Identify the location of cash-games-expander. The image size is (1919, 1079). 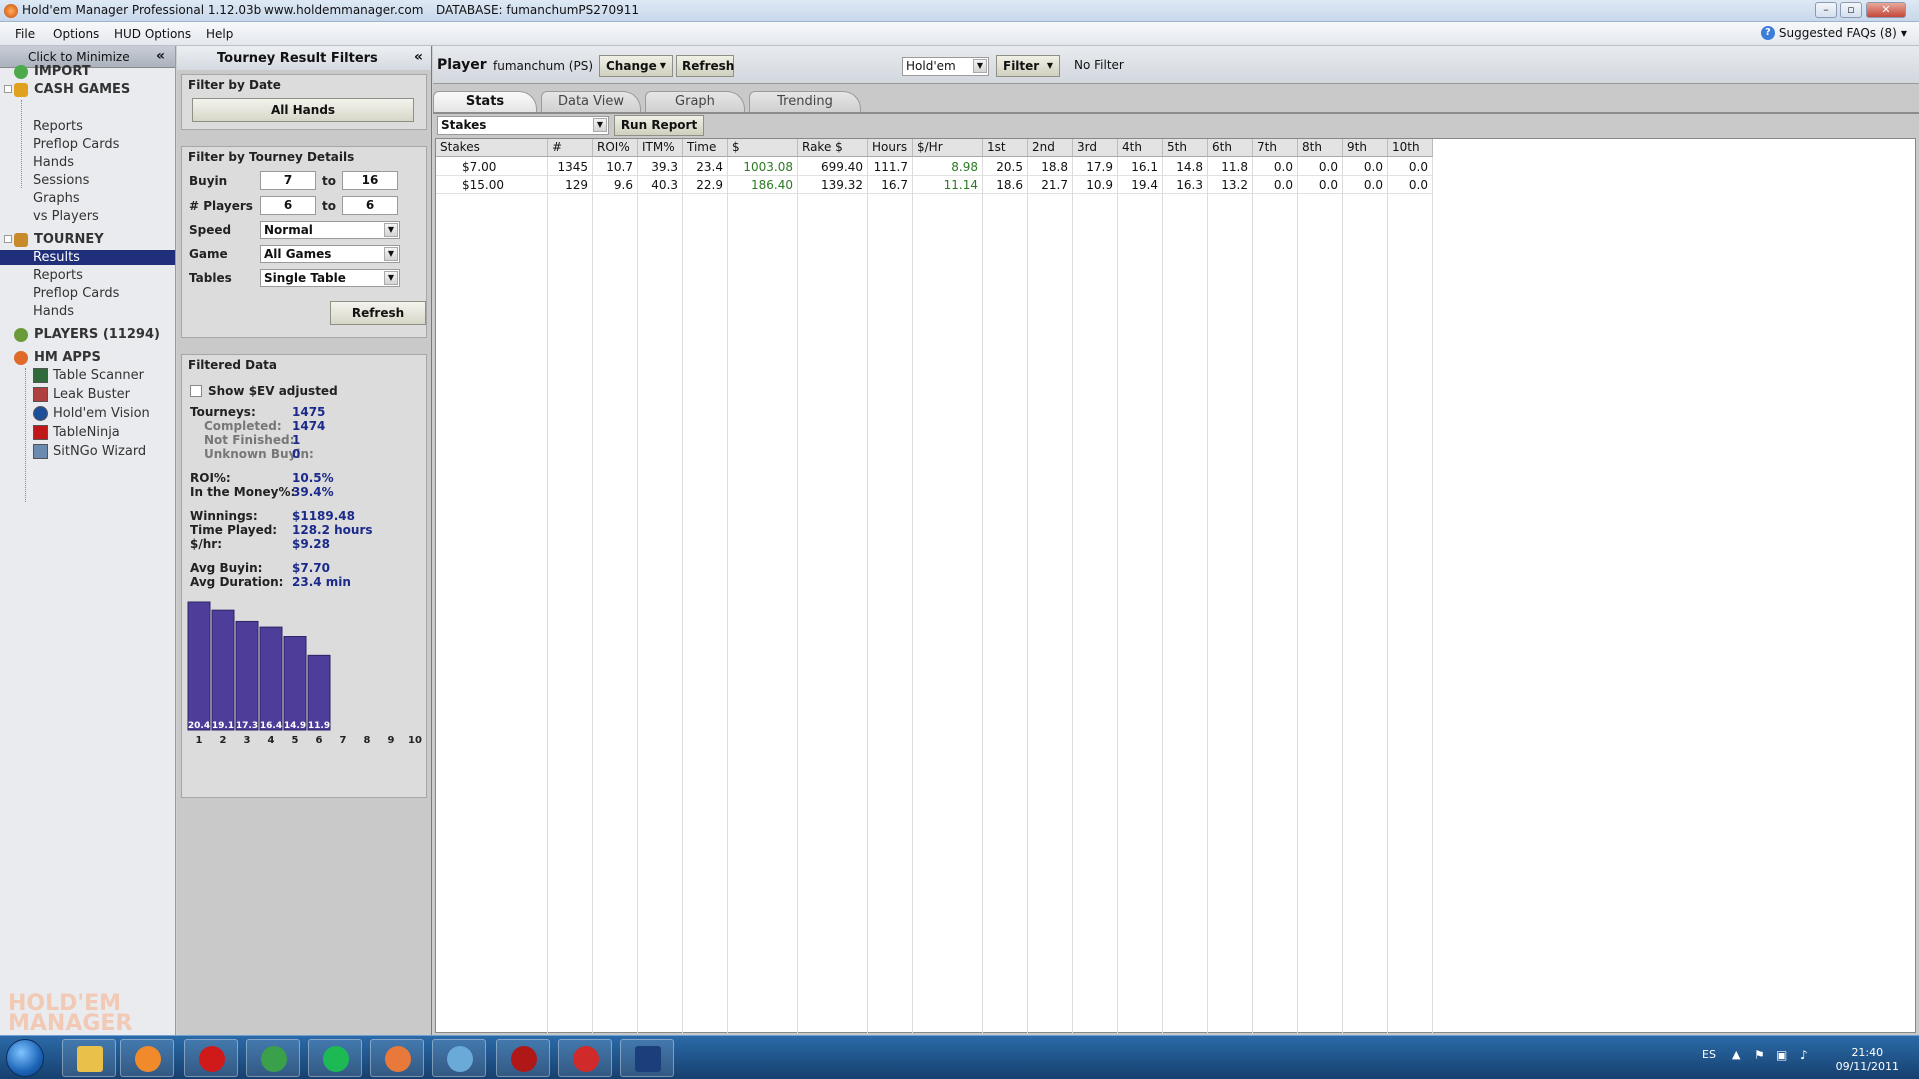
(8, 89).